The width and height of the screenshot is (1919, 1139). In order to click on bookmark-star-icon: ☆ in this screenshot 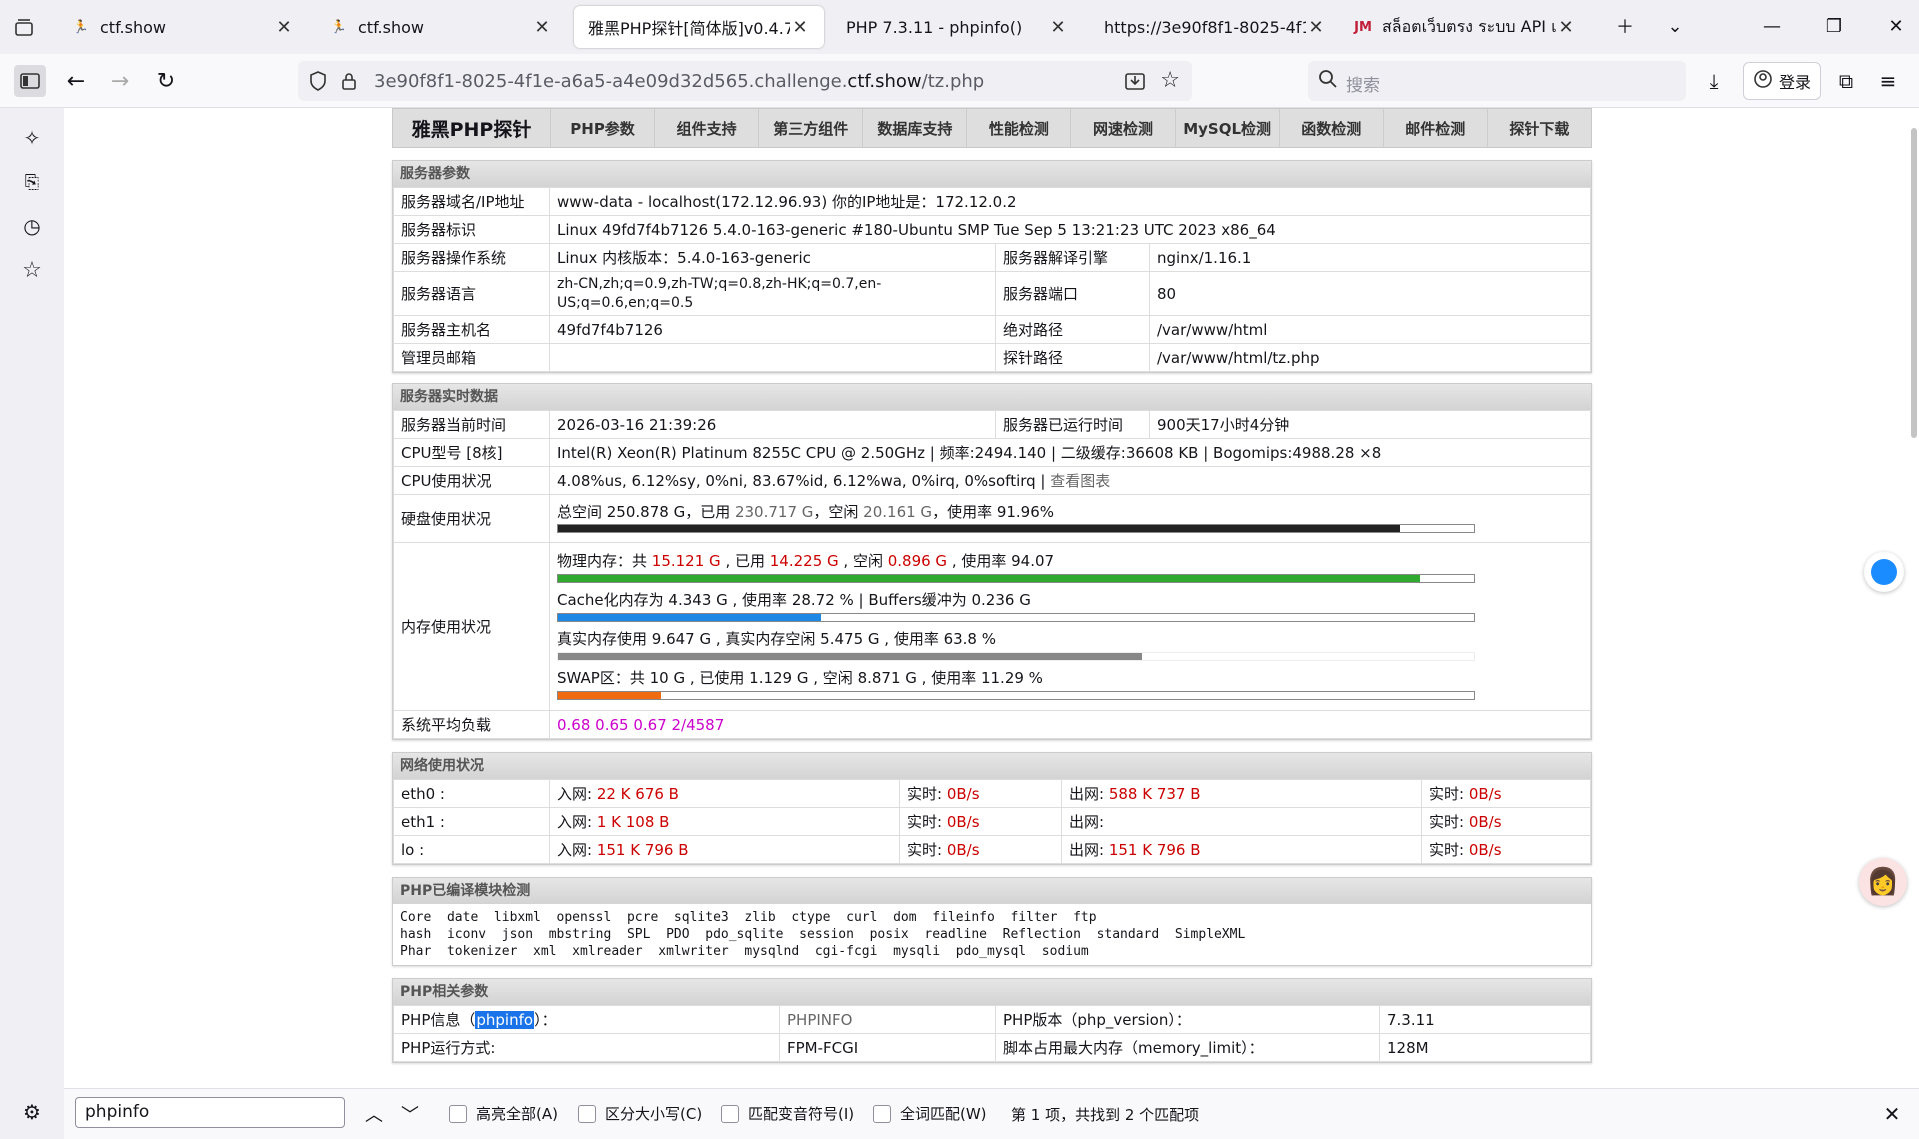, I will do `click(1170, 80)`.